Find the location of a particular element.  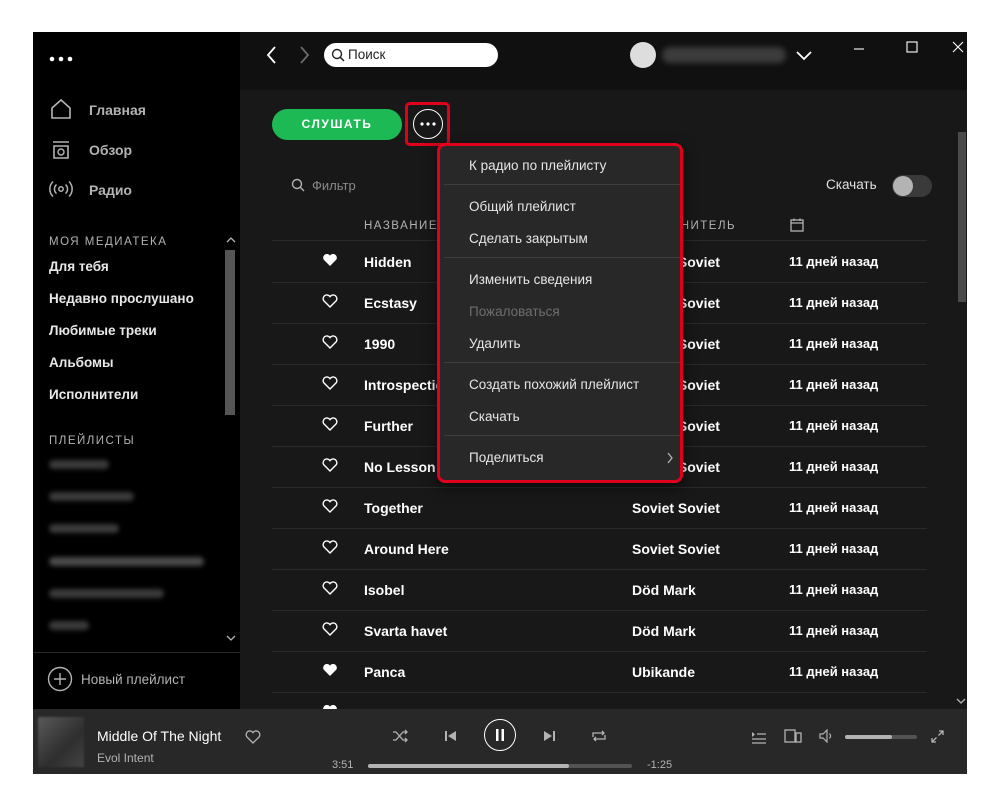

track-date-added: 11 дней назад is located at coordinates (834, 302).